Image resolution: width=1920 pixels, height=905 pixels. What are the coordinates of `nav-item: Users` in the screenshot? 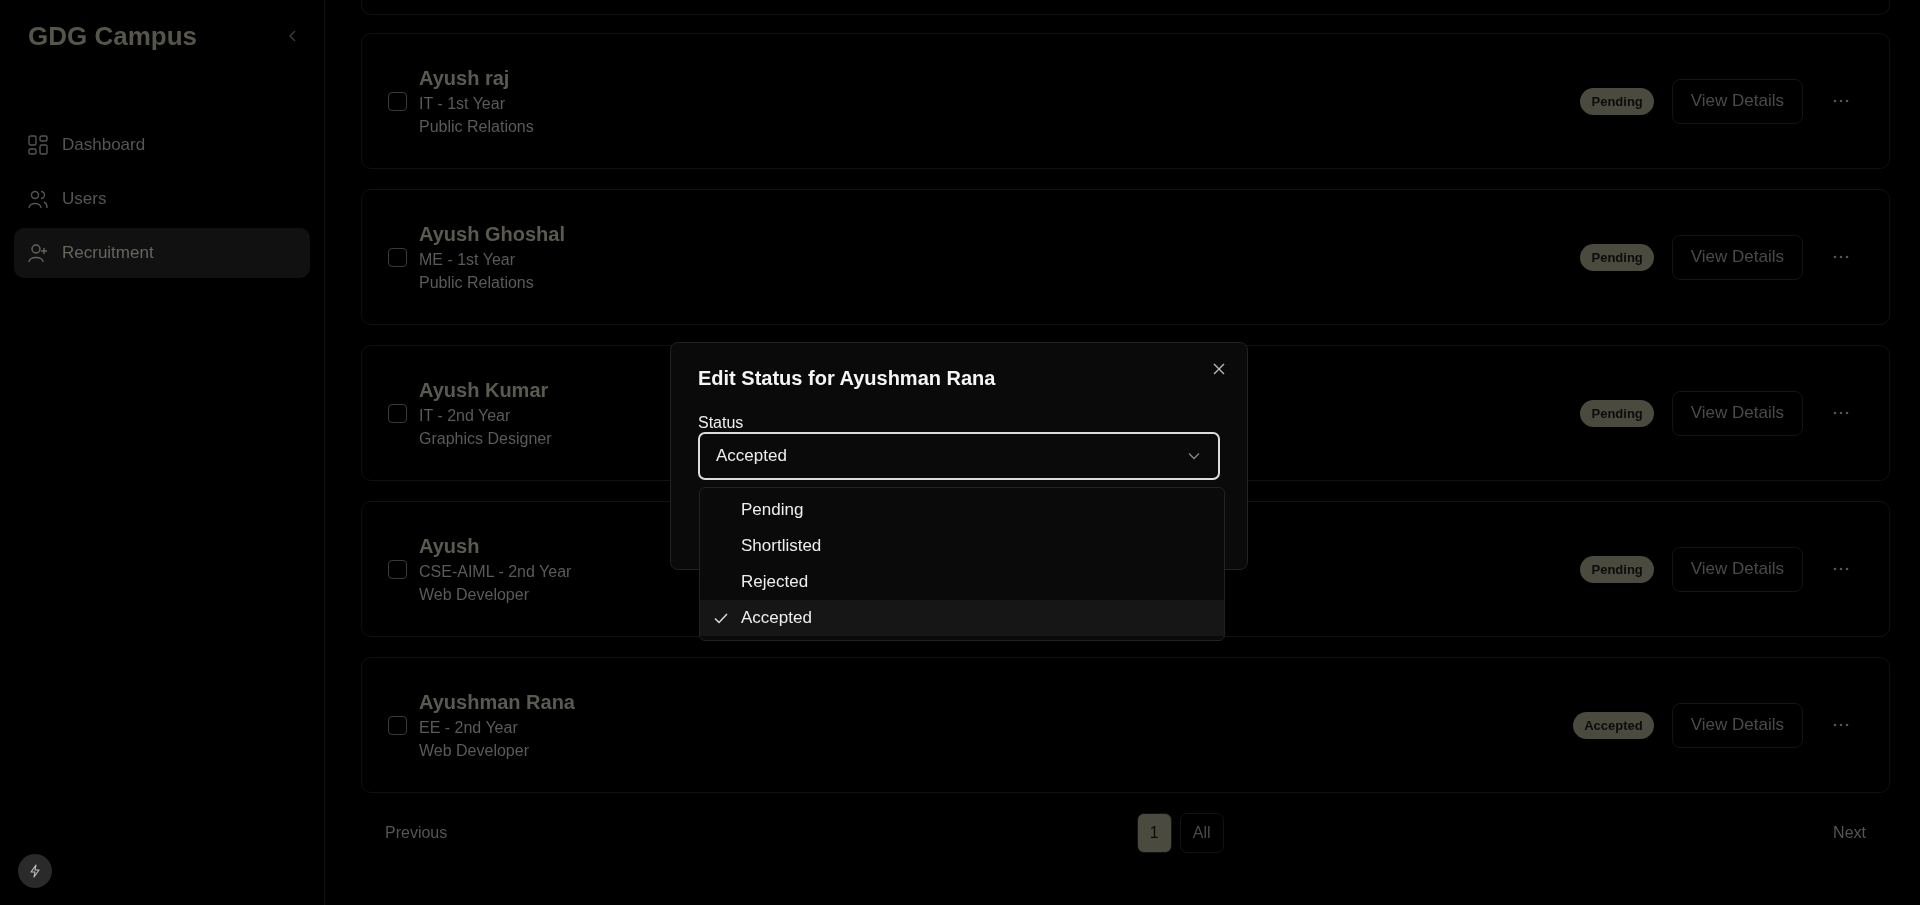 It's located at (162, 199).